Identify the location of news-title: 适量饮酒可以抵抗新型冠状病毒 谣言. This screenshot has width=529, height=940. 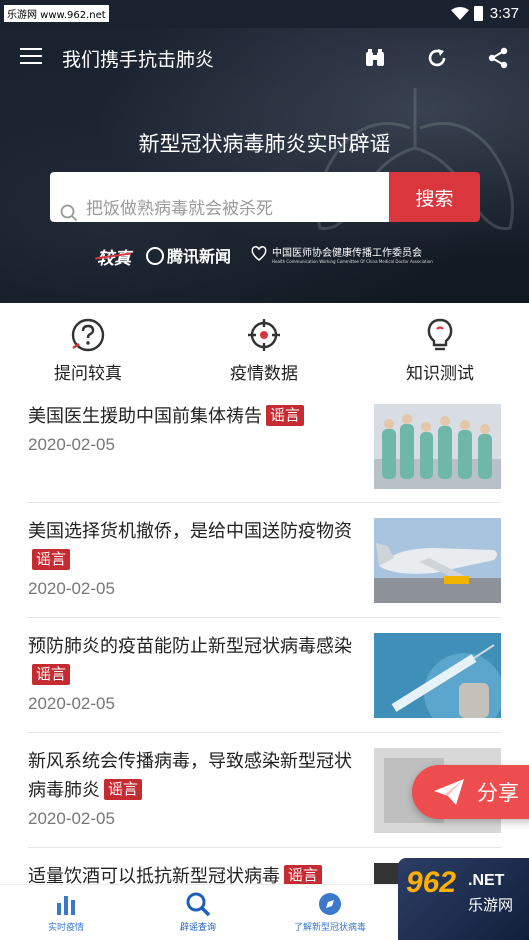
(193, 873).